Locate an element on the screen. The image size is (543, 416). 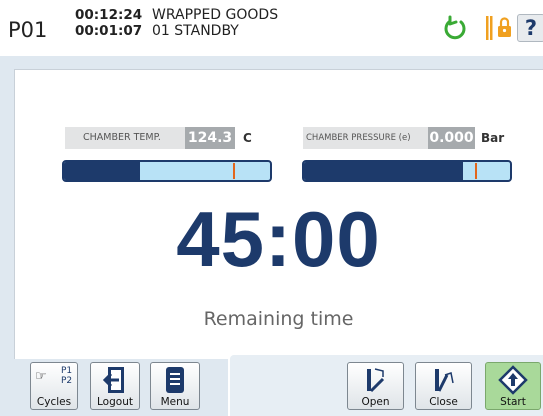
open-door-button: Open is located at coordinates (375, 386).